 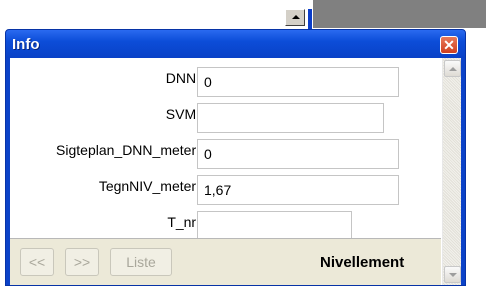 What do you see at coordinates (82, 262) in the screenshot?
I see `next-button: >>` at bounding box center [82, 262].